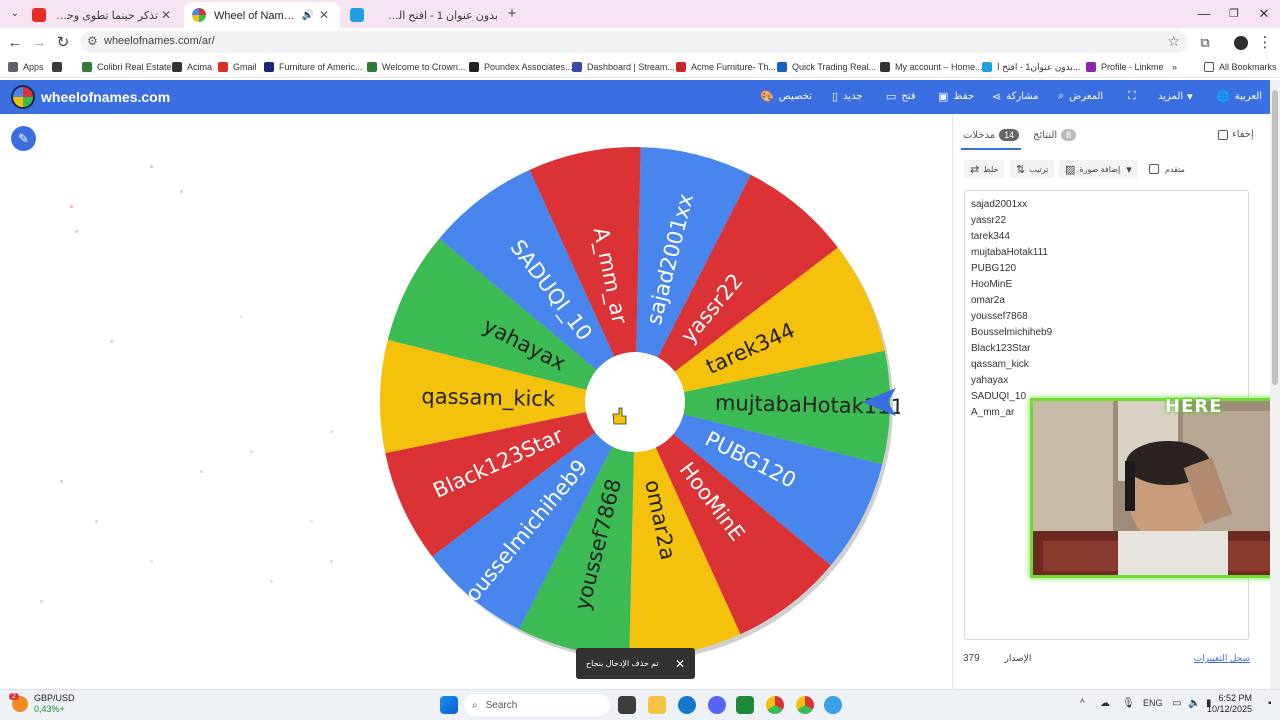  I want to click on notifications-icon: ▪, so click(1270, 703).